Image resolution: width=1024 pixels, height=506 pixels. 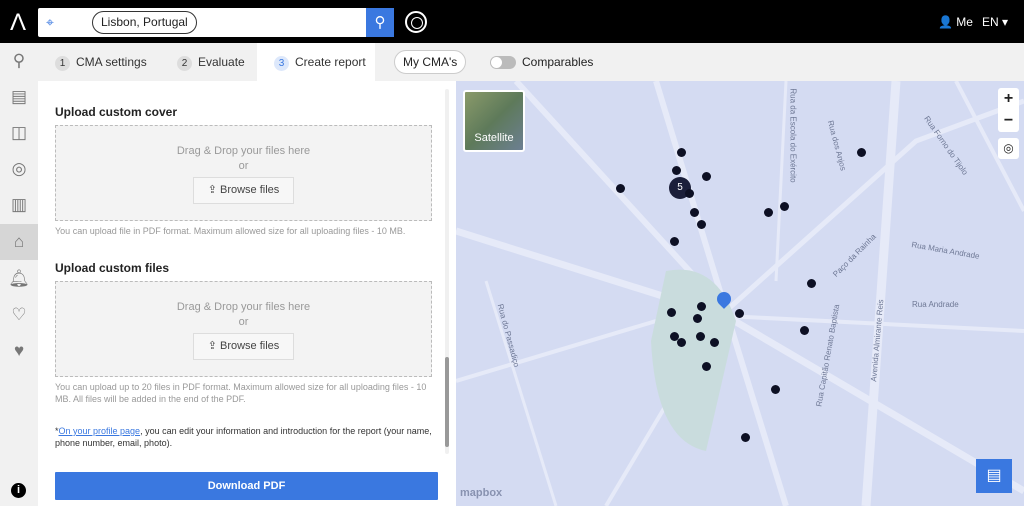 I want to click on download-pdf-button: Download PDF, so click(x=246, y=486).